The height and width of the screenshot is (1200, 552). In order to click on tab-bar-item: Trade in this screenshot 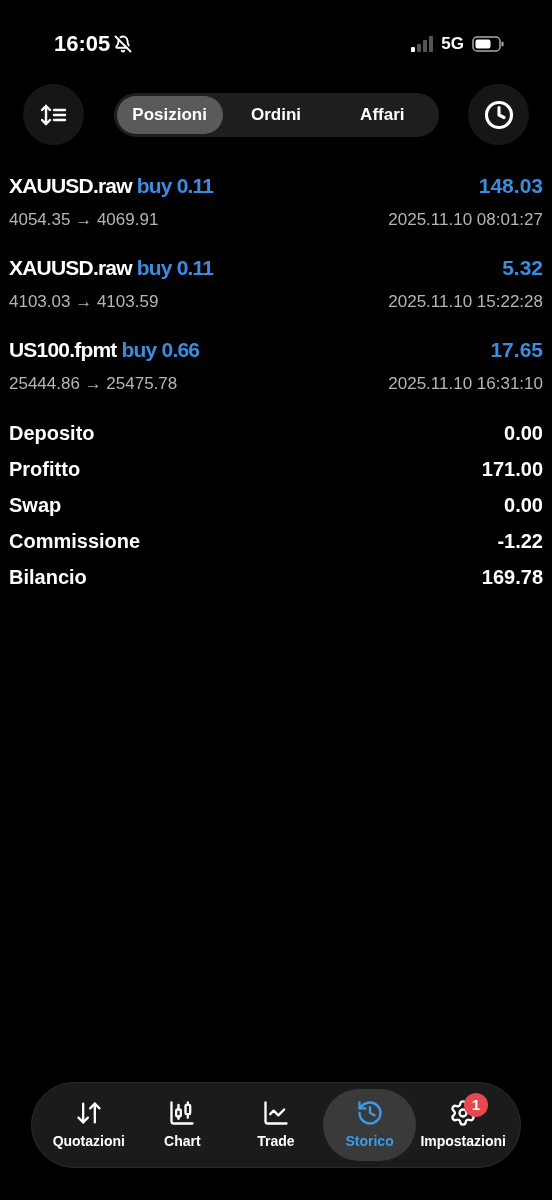, I will do `click(276, 1125)`.